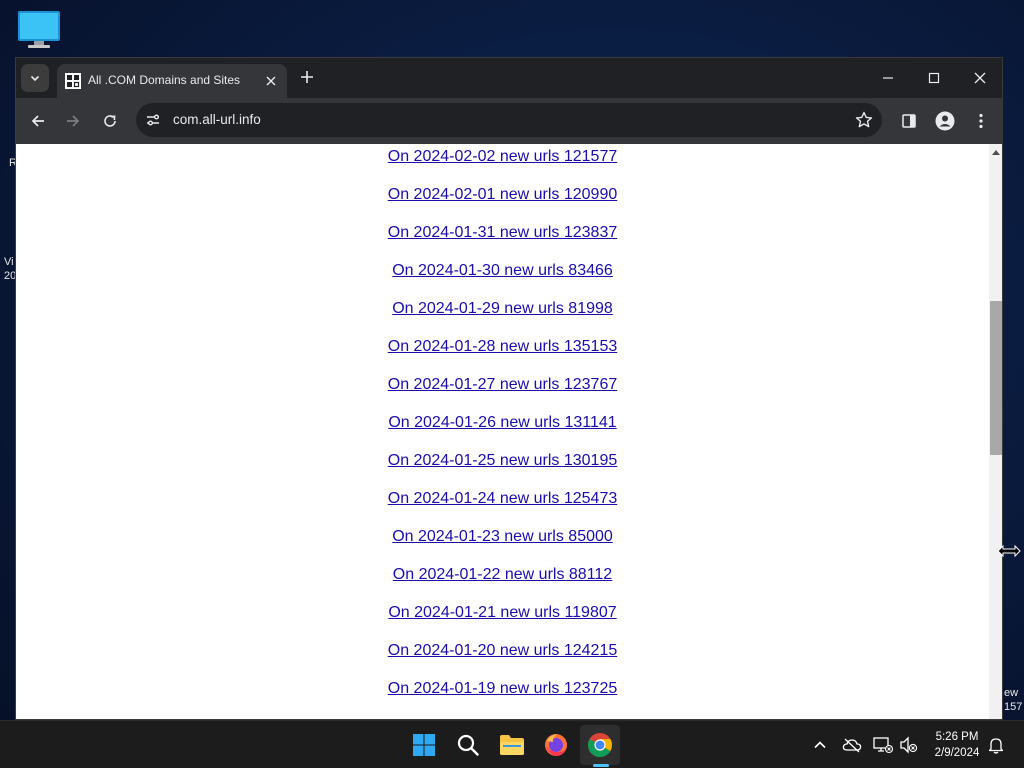  I want to click on date-new-urls-link: On 2024-01-19 new urls 123725, so click(503, 689).